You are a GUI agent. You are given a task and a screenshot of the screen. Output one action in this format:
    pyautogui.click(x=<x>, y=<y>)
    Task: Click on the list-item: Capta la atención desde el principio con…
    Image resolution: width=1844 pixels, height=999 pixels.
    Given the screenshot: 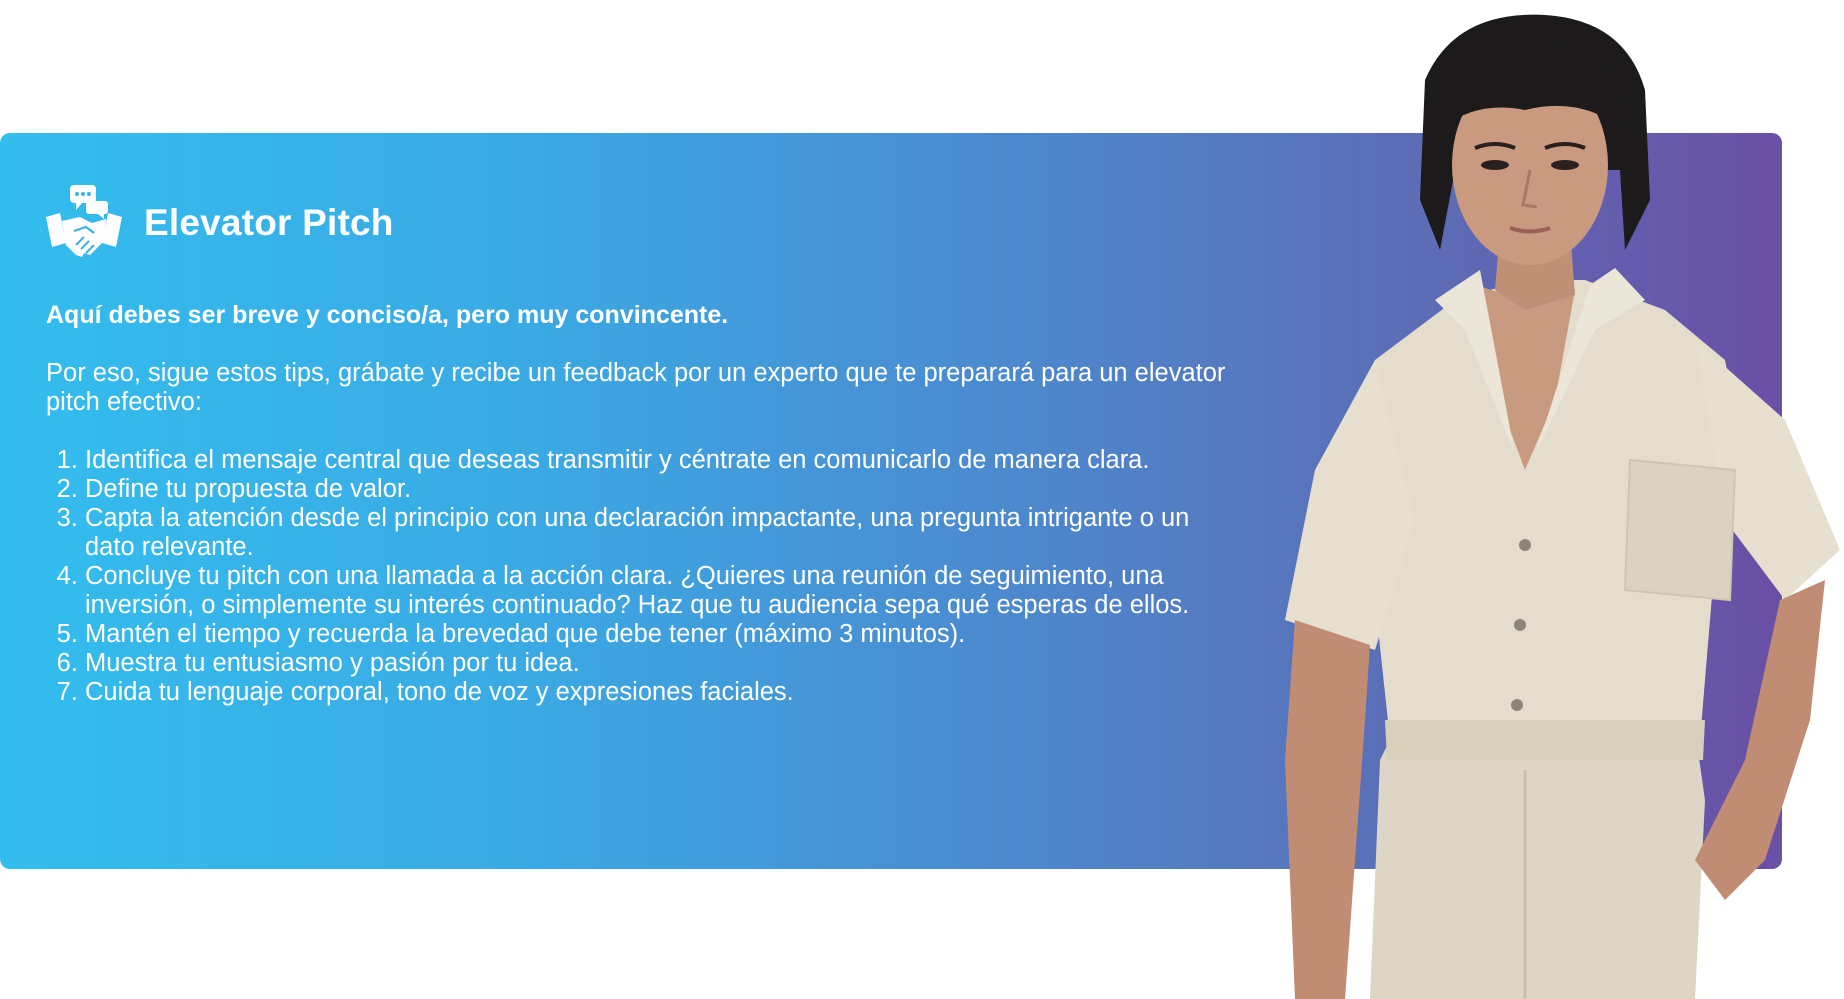 What is the action you would take?
    pyautogui.click(x=660, y=533)
    